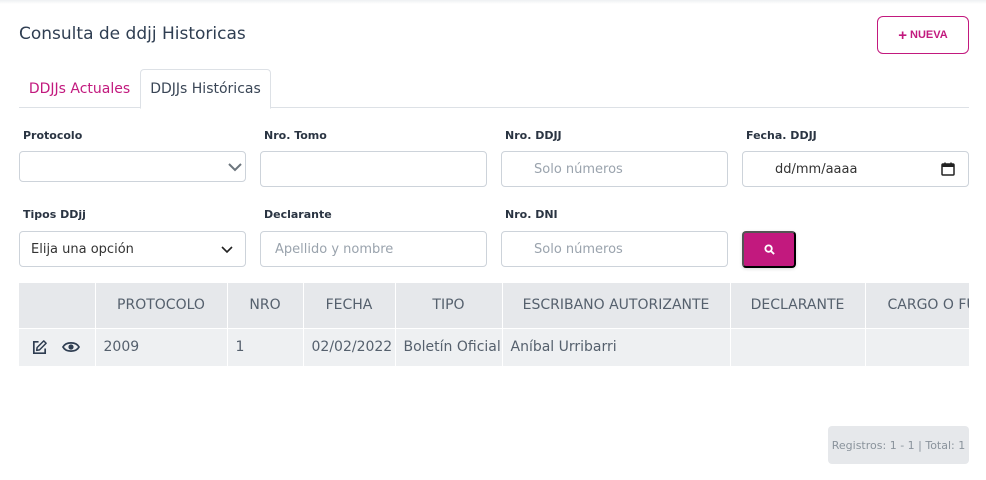 The width and height of the screenshot is (986, 480). Describe the element at coordinates (616, 305) in the screenshot. I see `col-header-escribano: ESCRIBANO AUTORIZANTE` at that location.